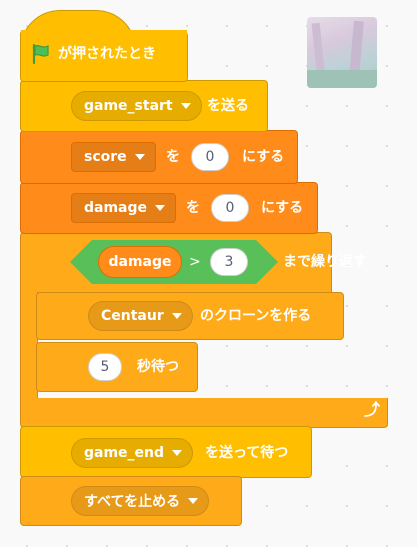  Describe the element at coordinates (325, 262) in the screenshot. I see `repeat-until-label: まで繰り返す` at that location.